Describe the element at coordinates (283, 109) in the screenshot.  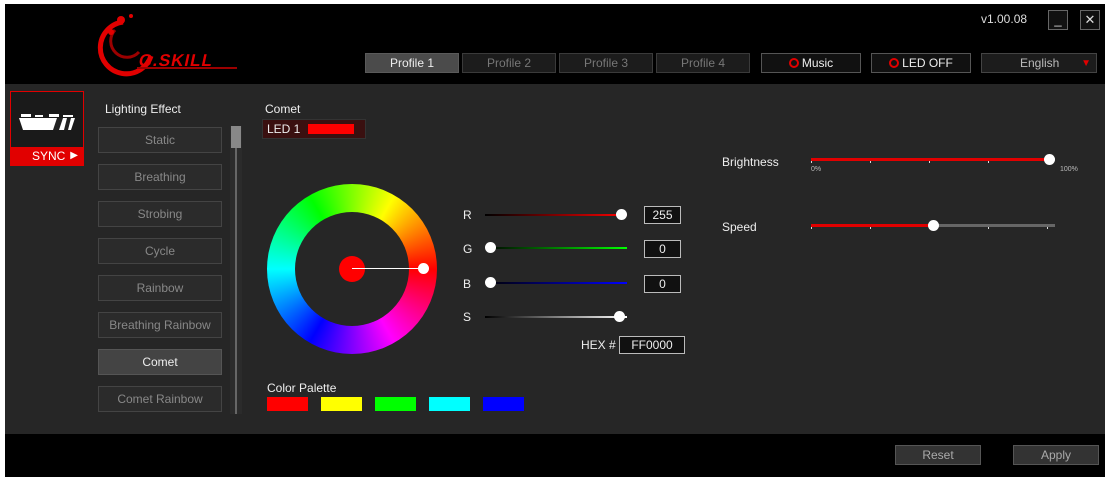
I see `current-effect-title: Comet` at that location.